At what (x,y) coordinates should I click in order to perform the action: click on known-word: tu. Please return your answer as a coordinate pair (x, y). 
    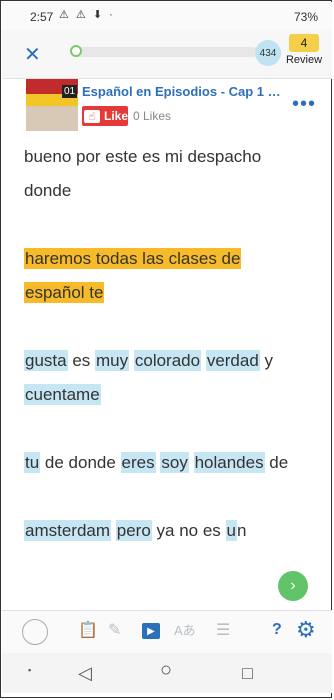
    Looking at the image, I should click on (32, 462).